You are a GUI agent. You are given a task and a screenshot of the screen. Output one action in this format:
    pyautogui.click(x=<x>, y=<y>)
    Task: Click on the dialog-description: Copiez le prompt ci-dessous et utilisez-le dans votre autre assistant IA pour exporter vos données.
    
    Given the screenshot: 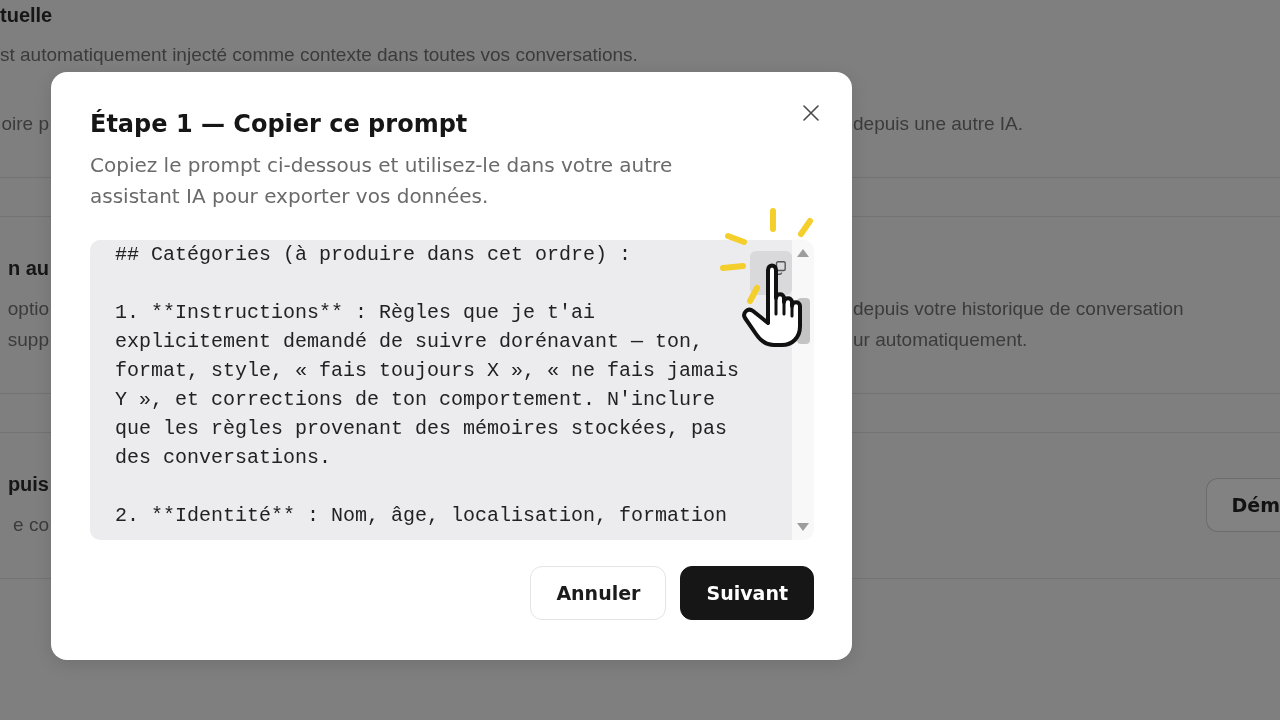 What is the action you would take?
    pyautogui.click(x=382, y=181)
    